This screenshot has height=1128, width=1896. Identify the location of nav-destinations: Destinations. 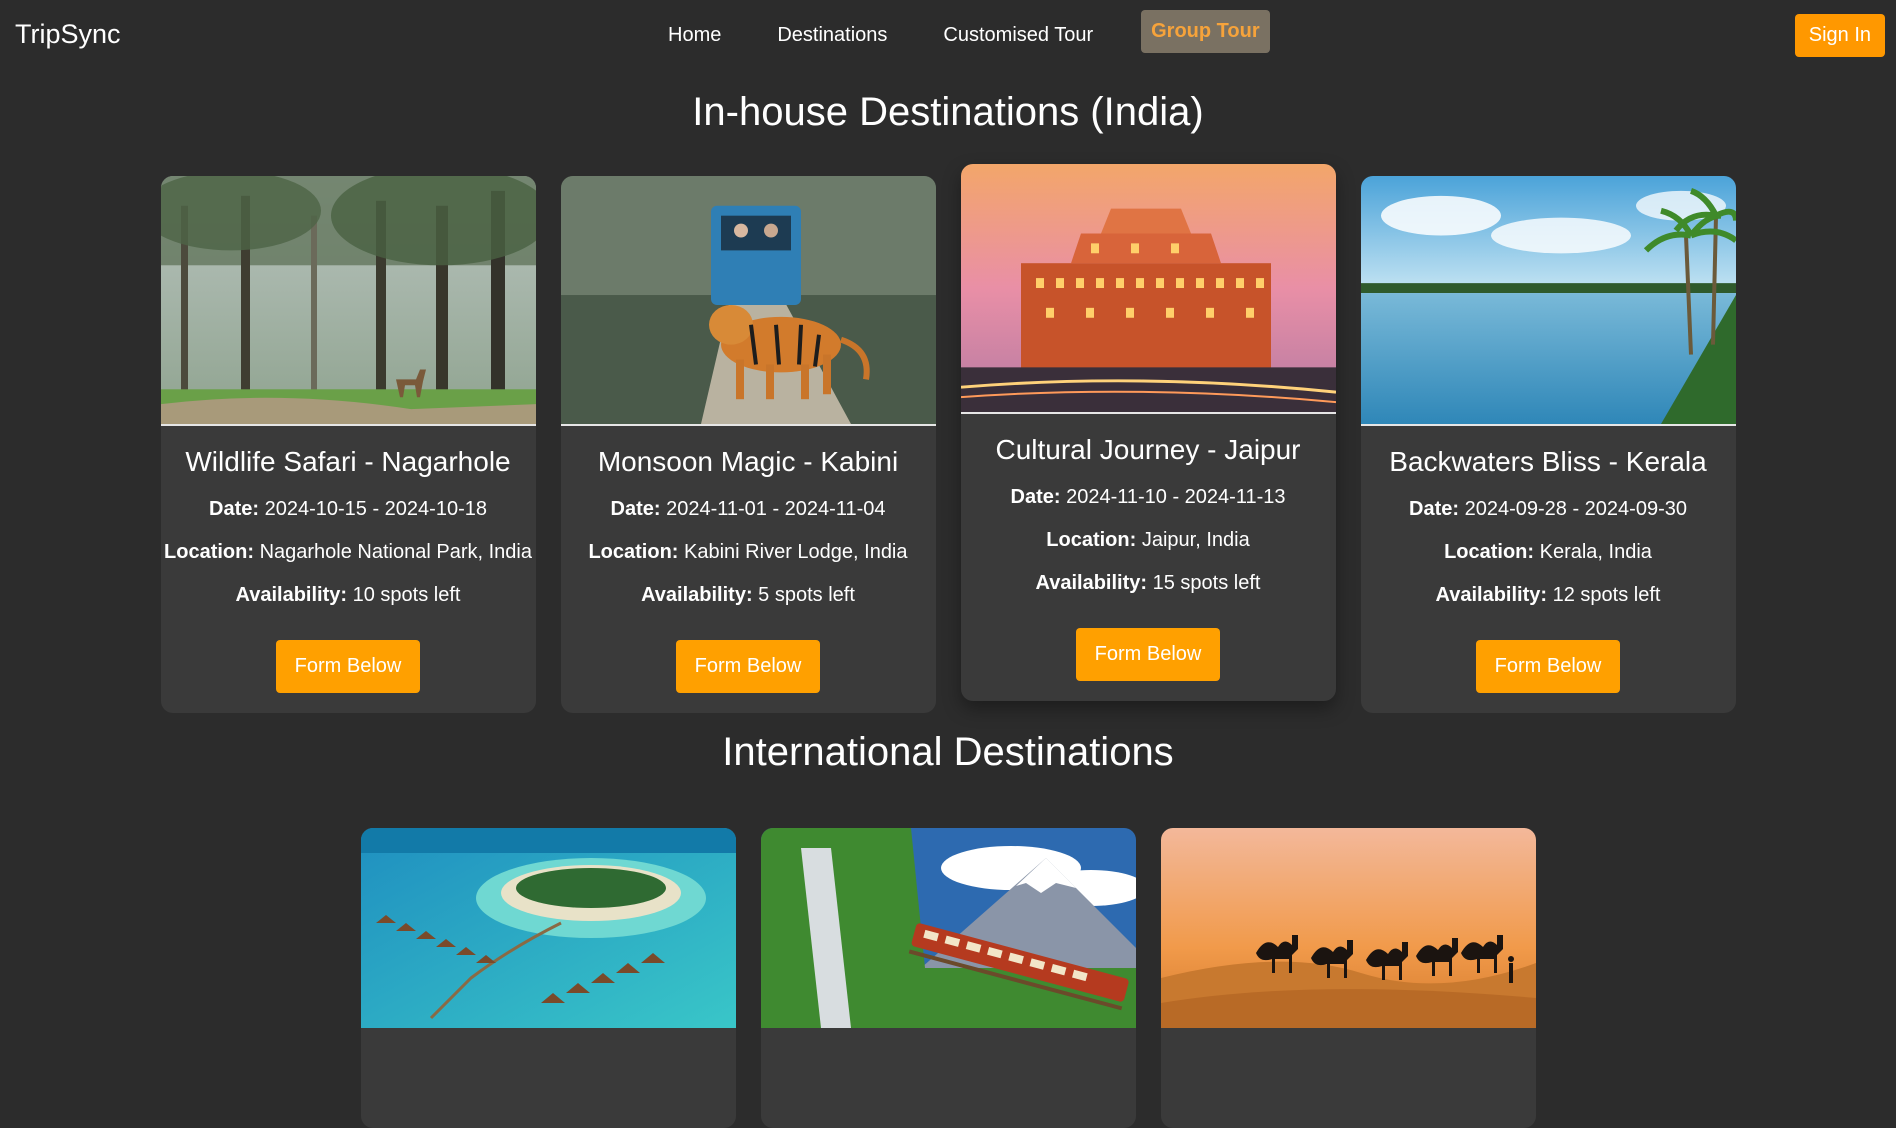
(832, 35).